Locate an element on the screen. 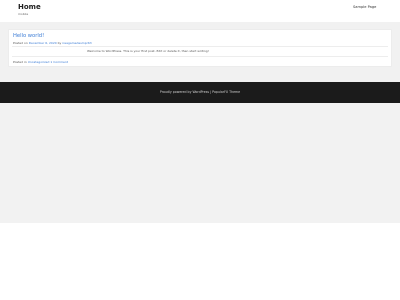 This screenshot has width=400, height=300. post-footer: Posted in Uncategorized 1 Comment is located at coordinates (40, 62).